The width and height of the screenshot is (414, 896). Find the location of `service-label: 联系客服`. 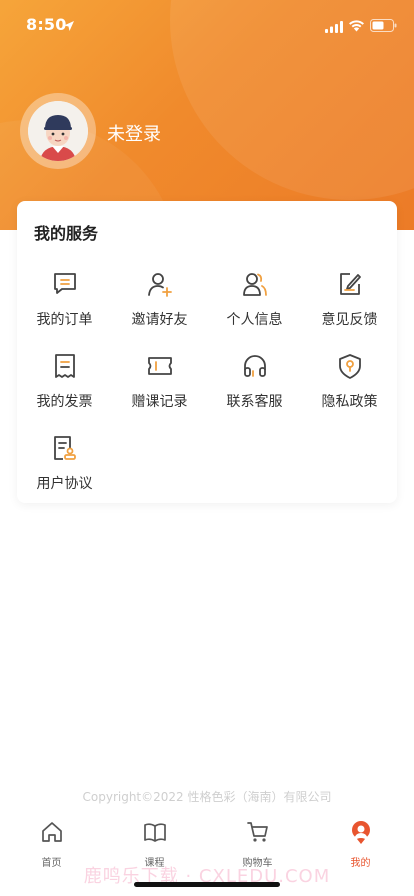

service-label: 联系客服 is located at coordinates (254, 402).